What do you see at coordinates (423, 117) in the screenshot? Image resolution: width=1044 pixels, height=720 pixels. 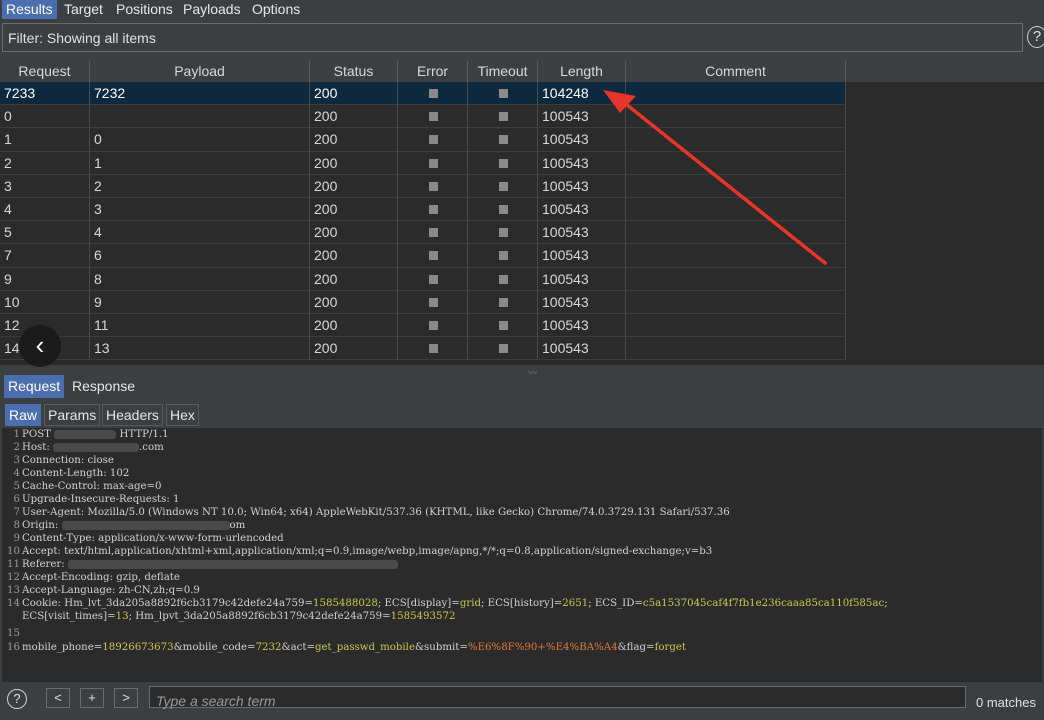 I see `table-row: 0 200 100543` at bounding box center [423, 117].